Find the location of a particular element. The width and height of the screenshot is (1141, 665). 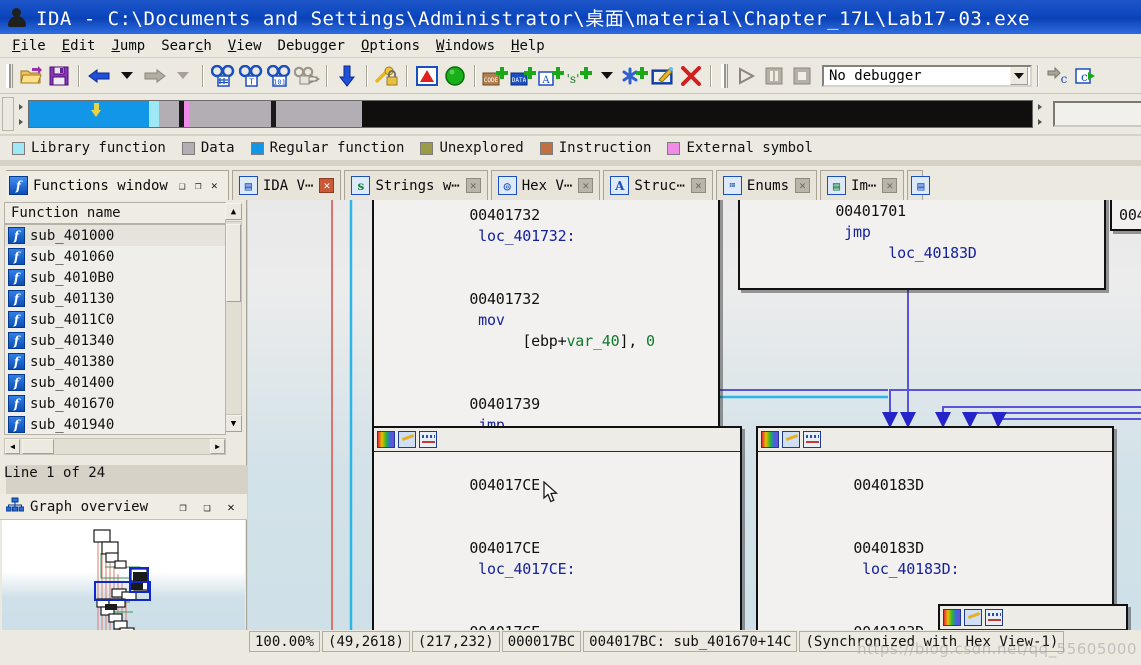

scroll-right-arrow-icon: ▶ is located at coordinates (217, 446).